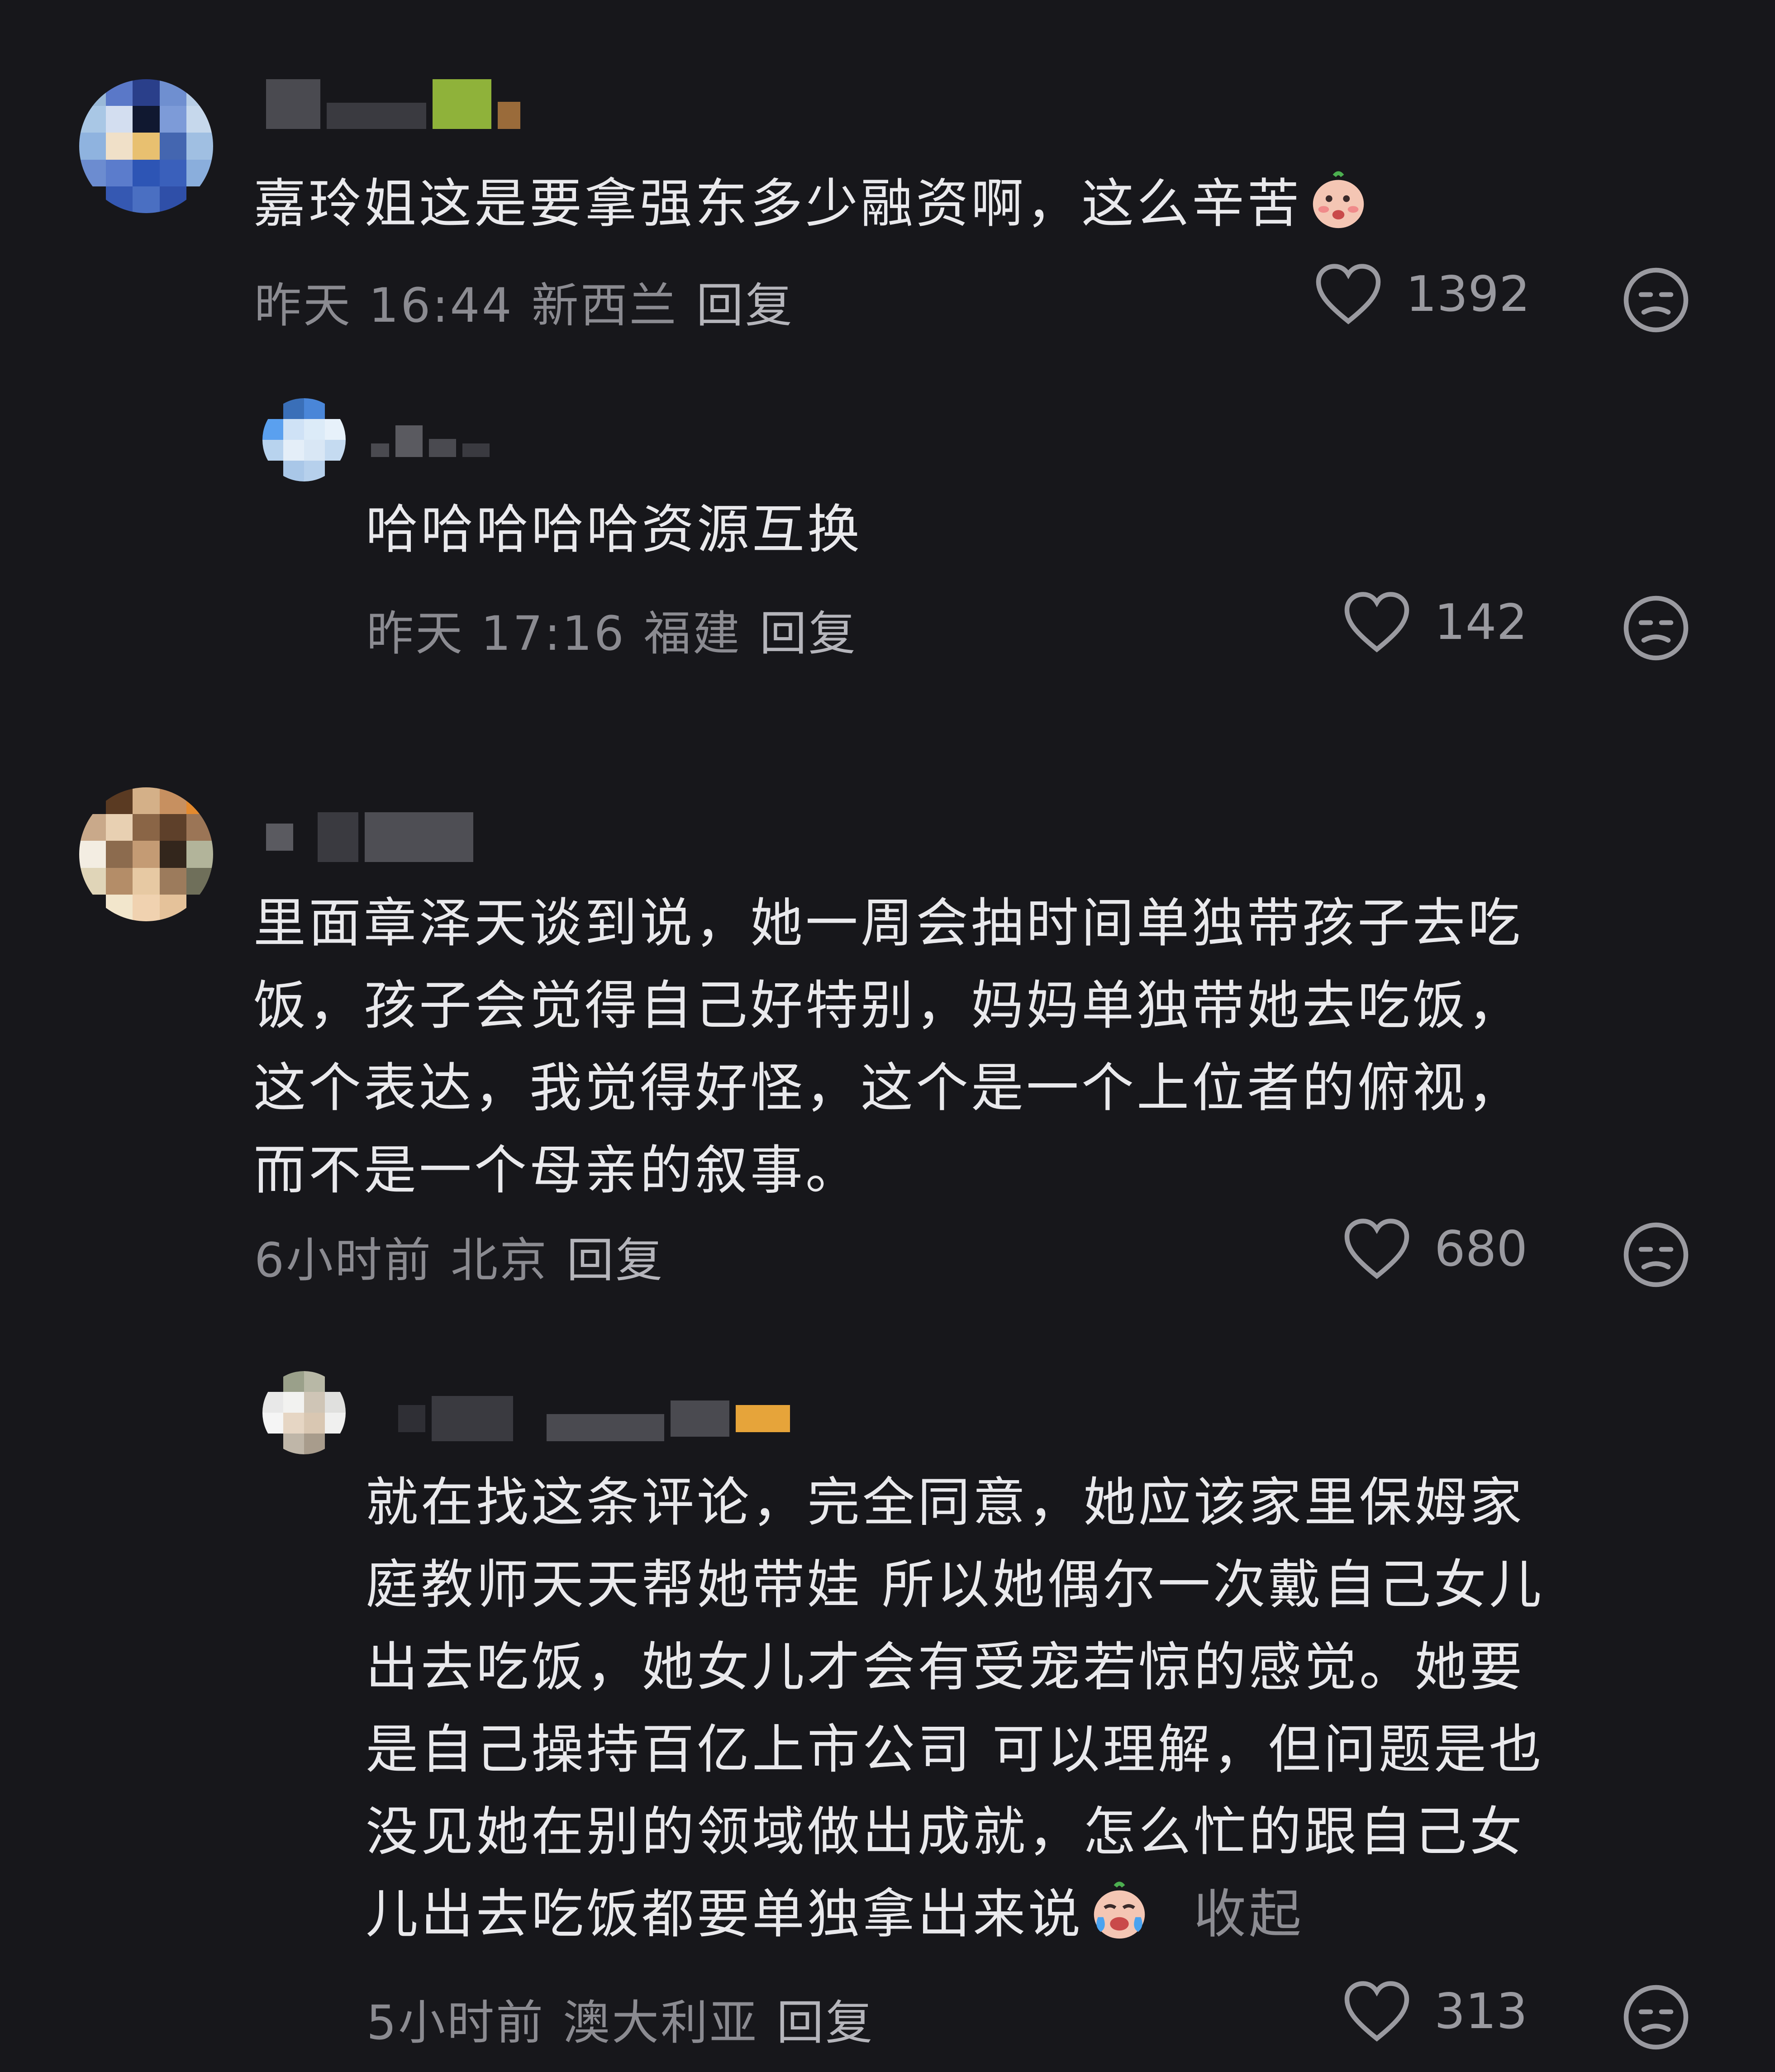 The width and height of the screenshot is (1775, 2072). What do you see at coordinates (496, 633) in the screenshot?
I see `timestamp: 昨天 17:16` at bounding box center [496, 633].